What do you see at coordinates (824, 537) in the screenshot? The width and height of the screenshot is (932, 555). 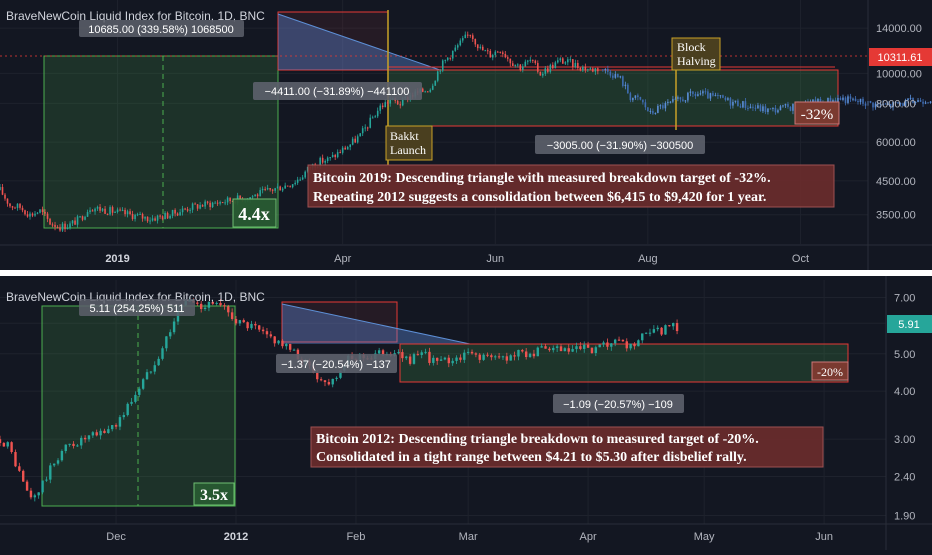 I see `bot-x-tick-label: Jun` at bounding box center [824, 537].